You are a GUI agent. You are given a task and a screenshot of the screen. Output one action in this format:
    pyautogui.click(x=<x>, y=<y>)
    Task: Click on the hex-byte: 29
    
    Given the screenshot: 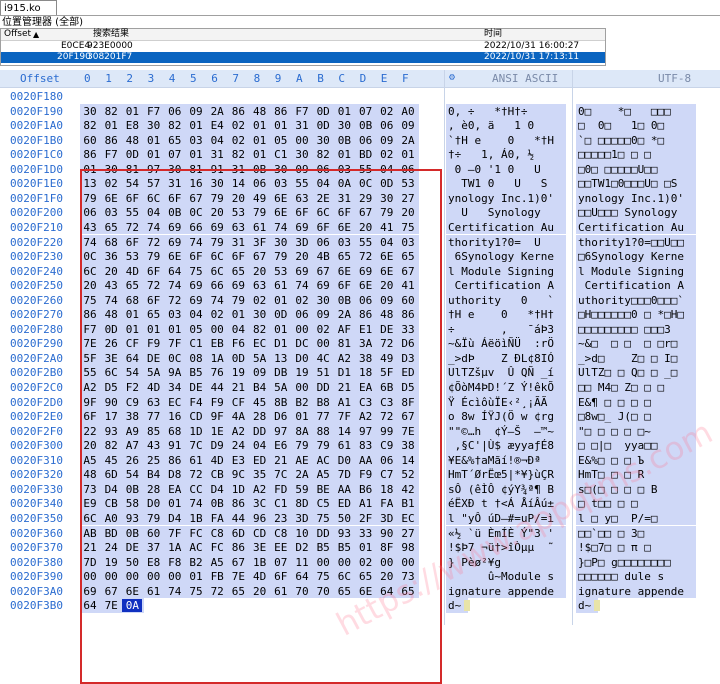 What is the action you would take?
    pyautogui.click(x=366, y=198)
    